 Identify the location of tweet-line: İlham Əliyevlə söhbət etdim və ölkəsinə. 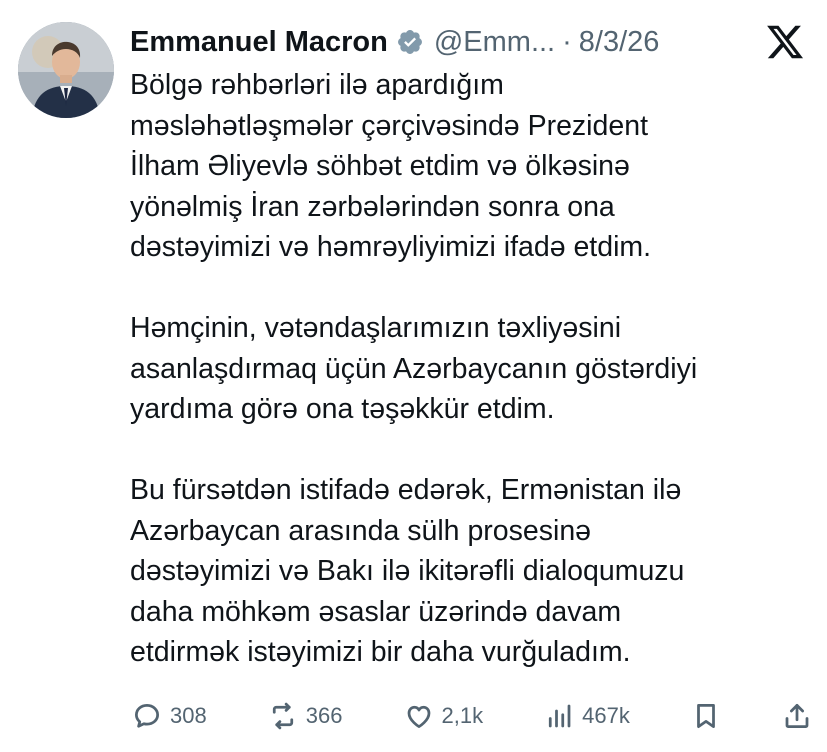
(380, 166).